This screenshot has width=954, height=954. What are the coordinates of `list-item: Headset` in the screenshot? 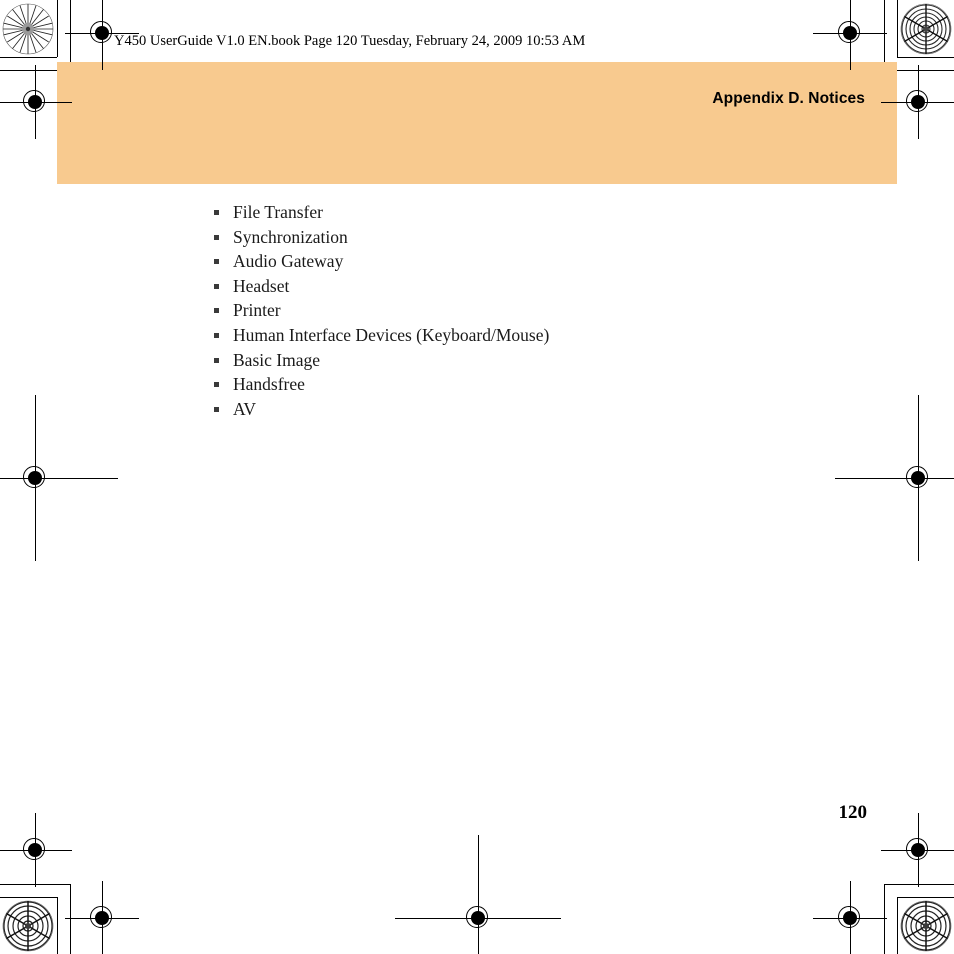 It's located at (524, 286).